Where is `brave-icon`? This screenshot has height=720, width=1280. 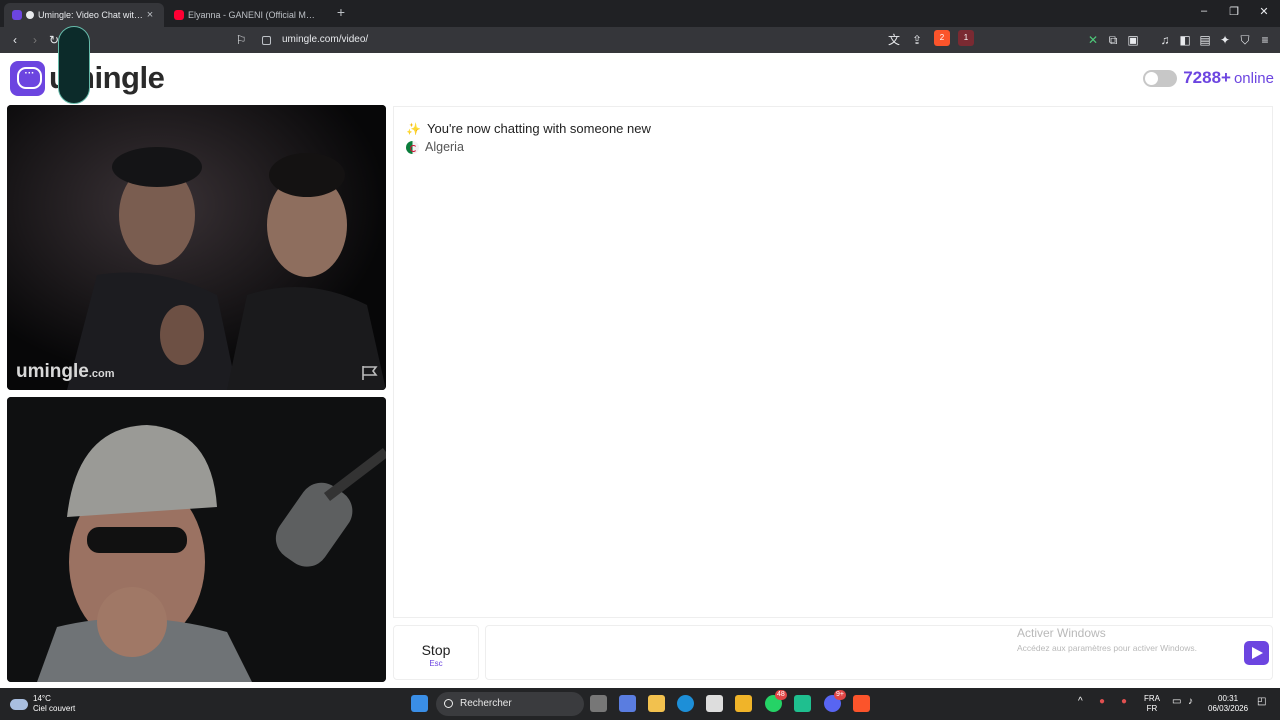
brave-icon is located at coordinates (861, 703).